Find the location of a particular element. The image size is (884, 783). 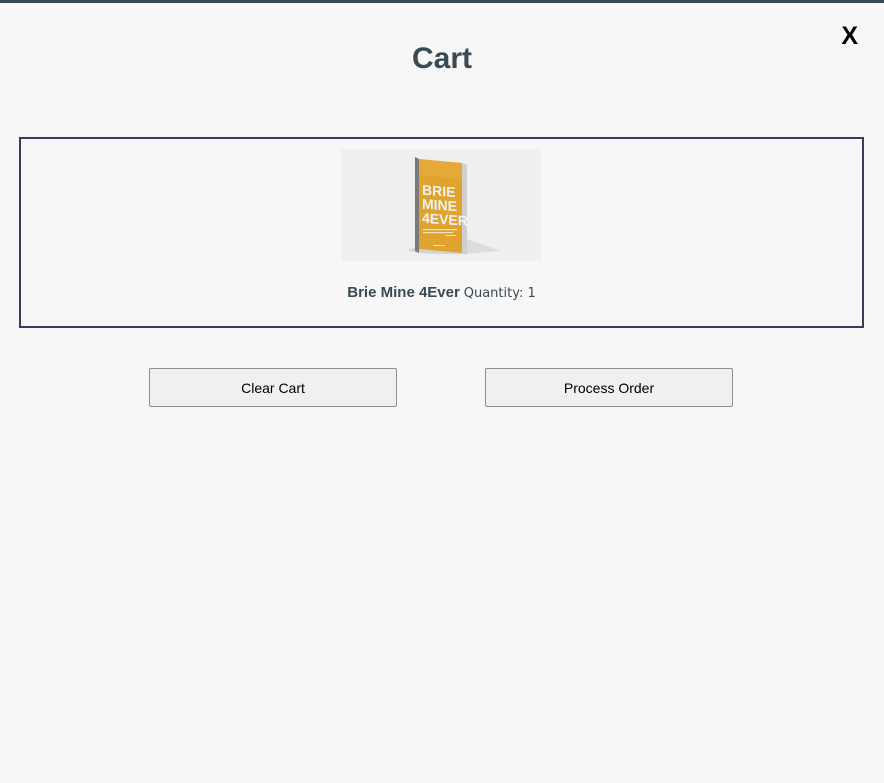

cart-item-caption: Brie Mine 4Ever Quantity: 1 is located at coordinates (441, 292).